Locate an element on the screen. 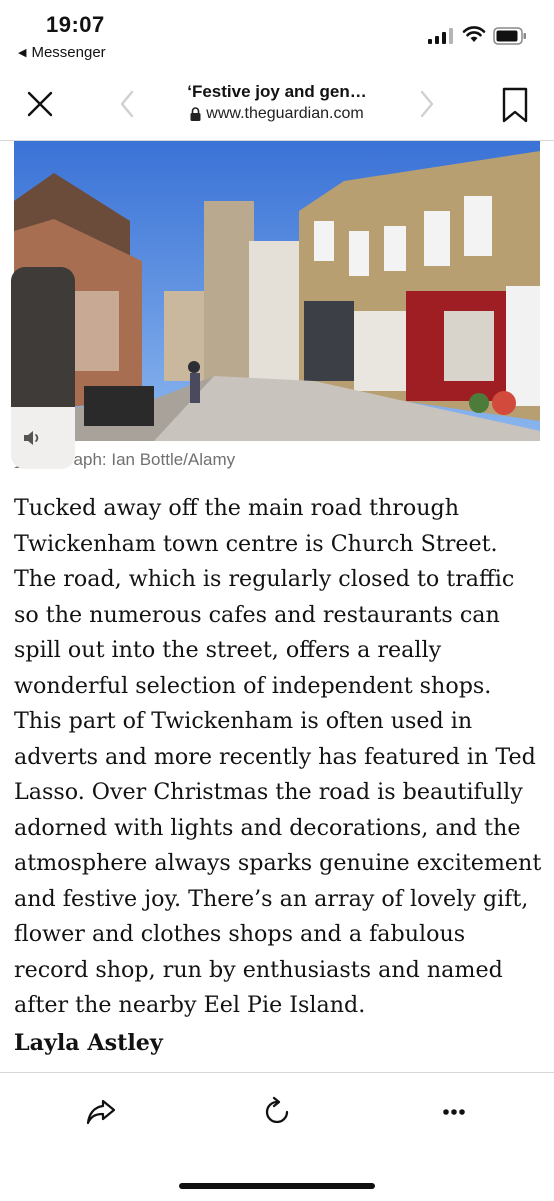  home-indicator is located at coordinates (277, 1186).